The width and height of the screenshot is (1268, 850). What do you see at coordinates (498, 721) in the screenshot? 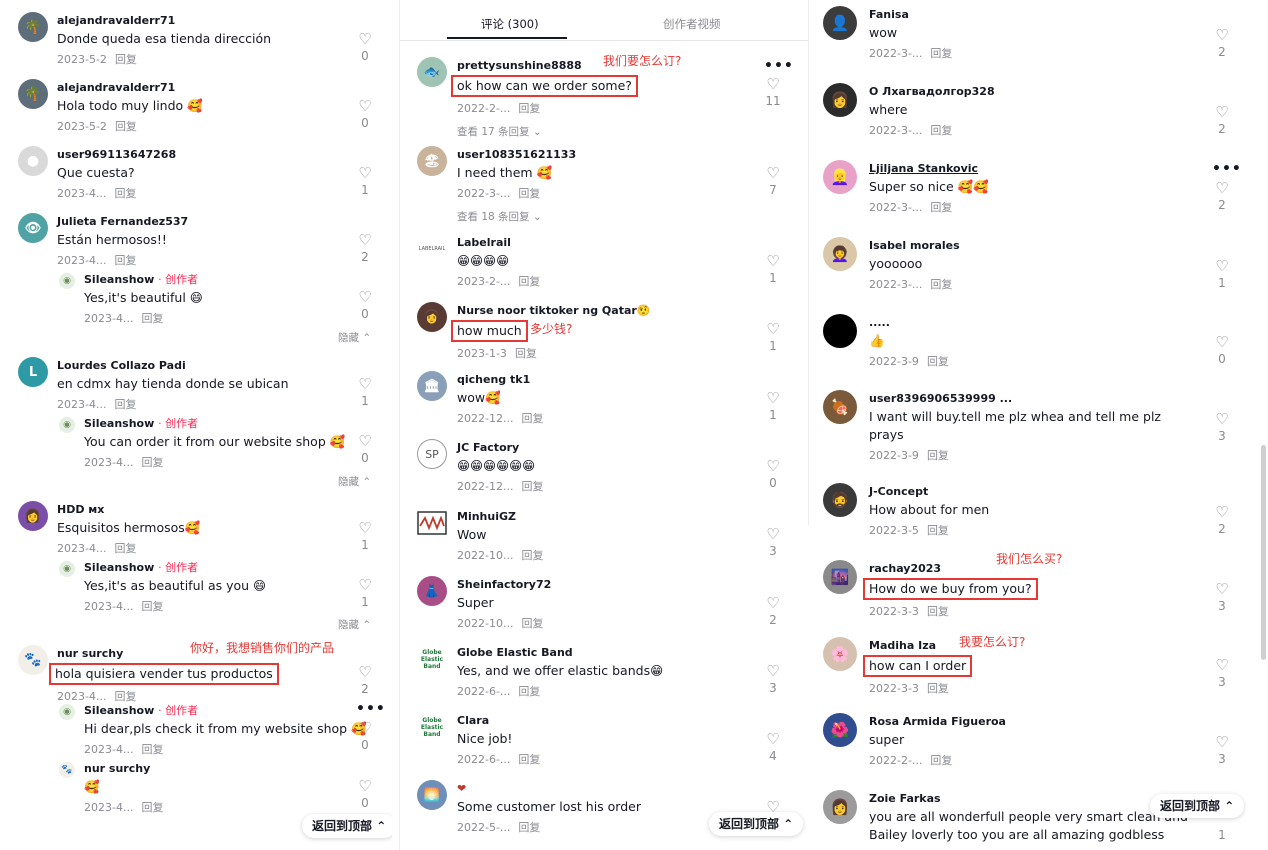
I see `username: Clara` at bounding box center [498, 721].